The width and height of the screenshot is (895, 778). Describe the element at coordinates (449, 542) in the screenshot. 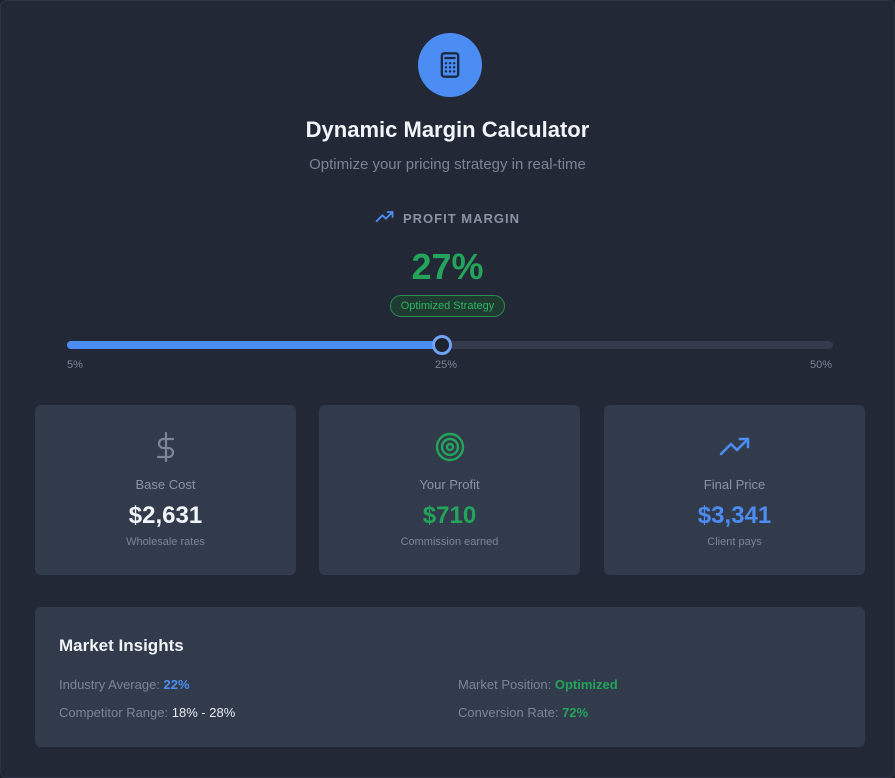

I see `card-sub: Commission earned` at that location.